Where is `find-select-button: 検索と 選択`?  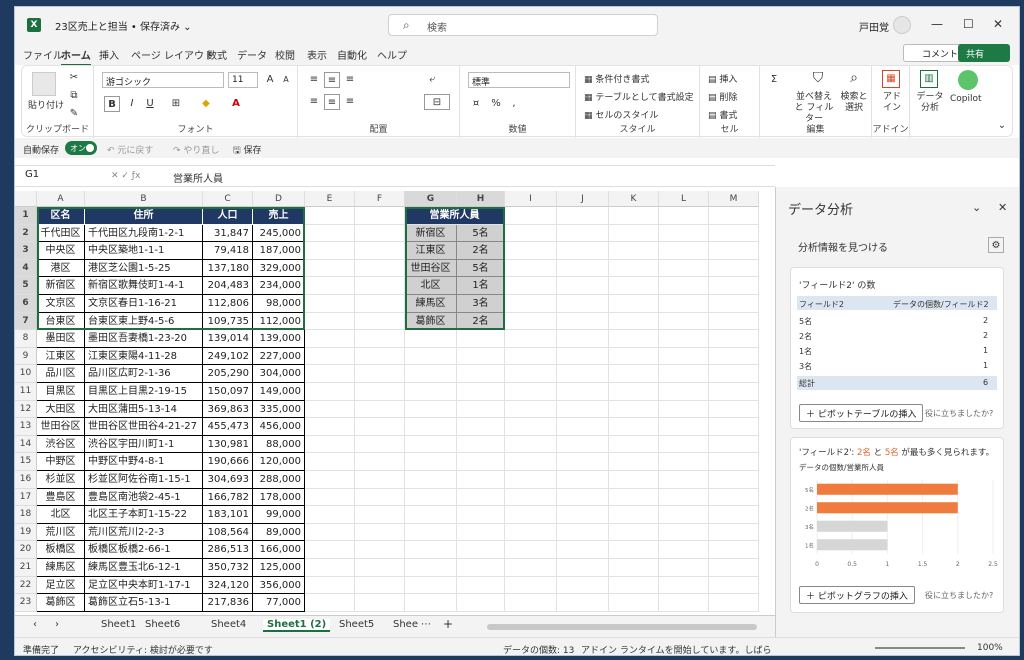 find-select-button: 検索と 選択 is located at coordinates (854, 103).